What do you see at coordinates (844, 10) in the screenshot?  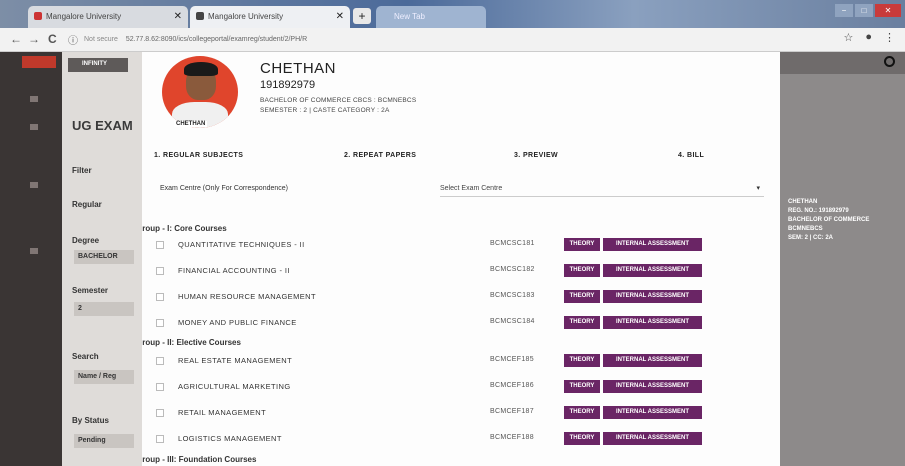 I see `minimize-button: −` at bounding box center [844, 10].